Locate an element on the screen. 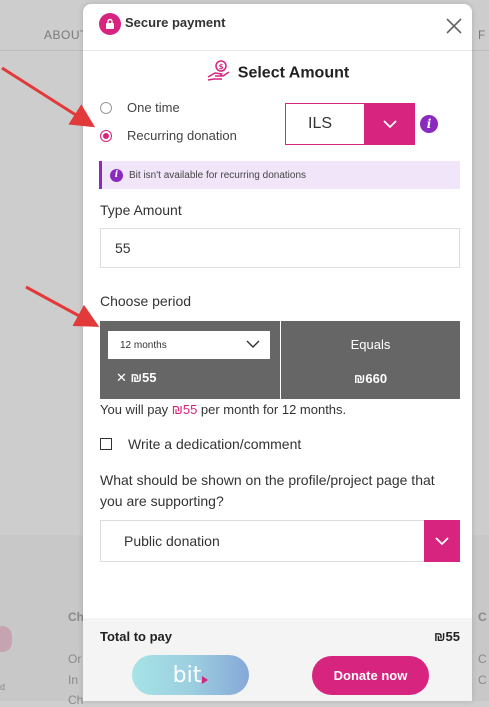 The height and width of the screenshot is (707, 489). donation-hand-icon: $ is located at coordinates (219, 73).